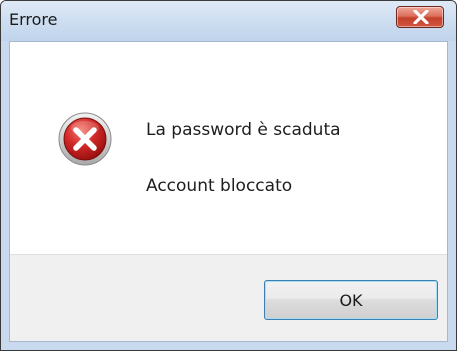  What do you see at coordinates (219, 186) in the screenshot?
I see `message-line-account-locked: Account bloccato` at bounding box center [219, 186].